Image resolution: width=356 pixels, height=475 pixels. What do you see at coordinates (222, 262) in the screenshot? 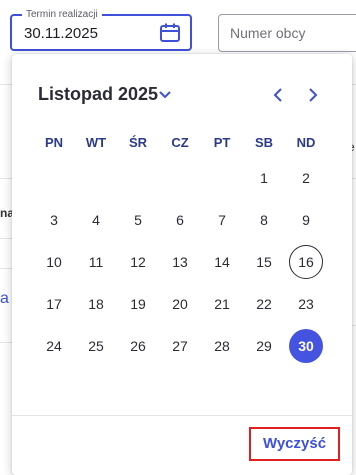
I see `calendar-day: 14` at bounding box center [222, 262].